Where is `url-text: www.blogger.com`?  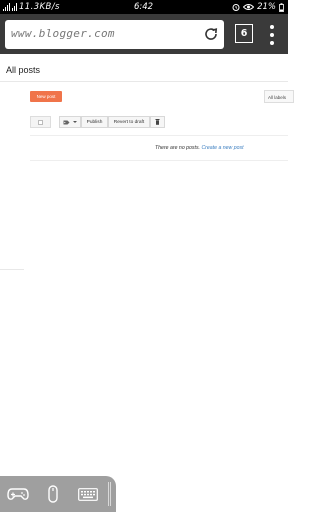
url-text: www.blogger.com is located at coordinates (63, 33).